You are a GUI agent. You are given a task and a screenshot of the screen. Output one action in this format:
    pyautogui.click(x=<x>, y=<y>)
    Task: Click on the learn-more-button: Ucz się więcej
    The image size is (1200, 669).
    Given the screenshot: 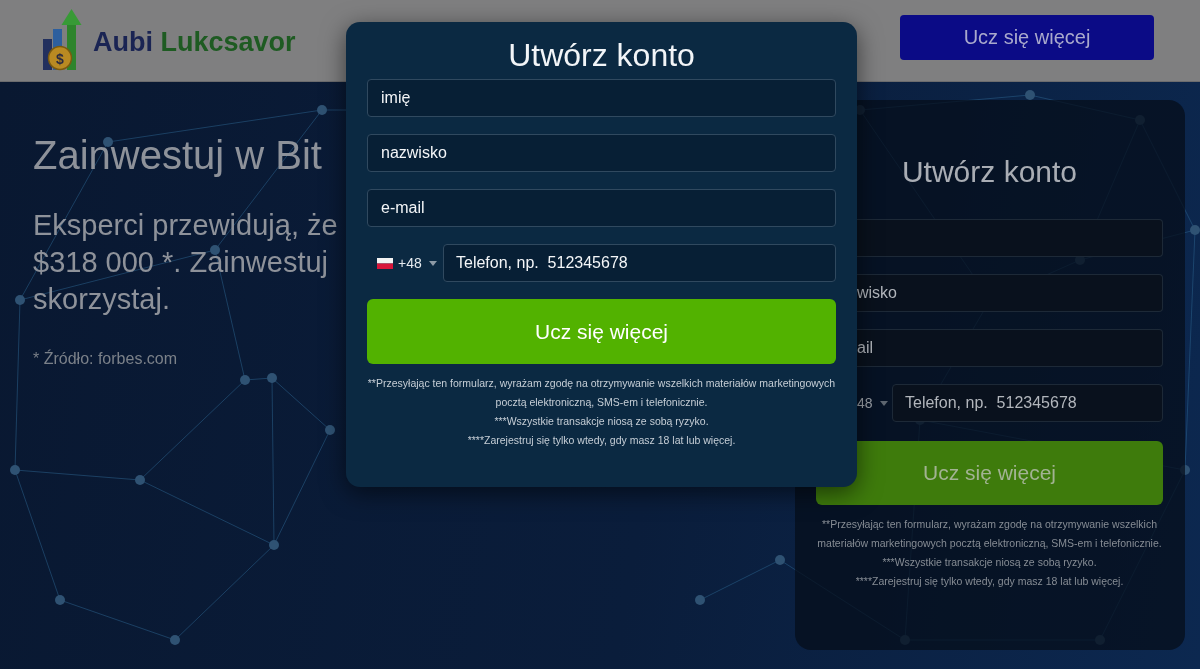 What is the action you would take?
    pyautogui.click(x=1027, y=37)
    